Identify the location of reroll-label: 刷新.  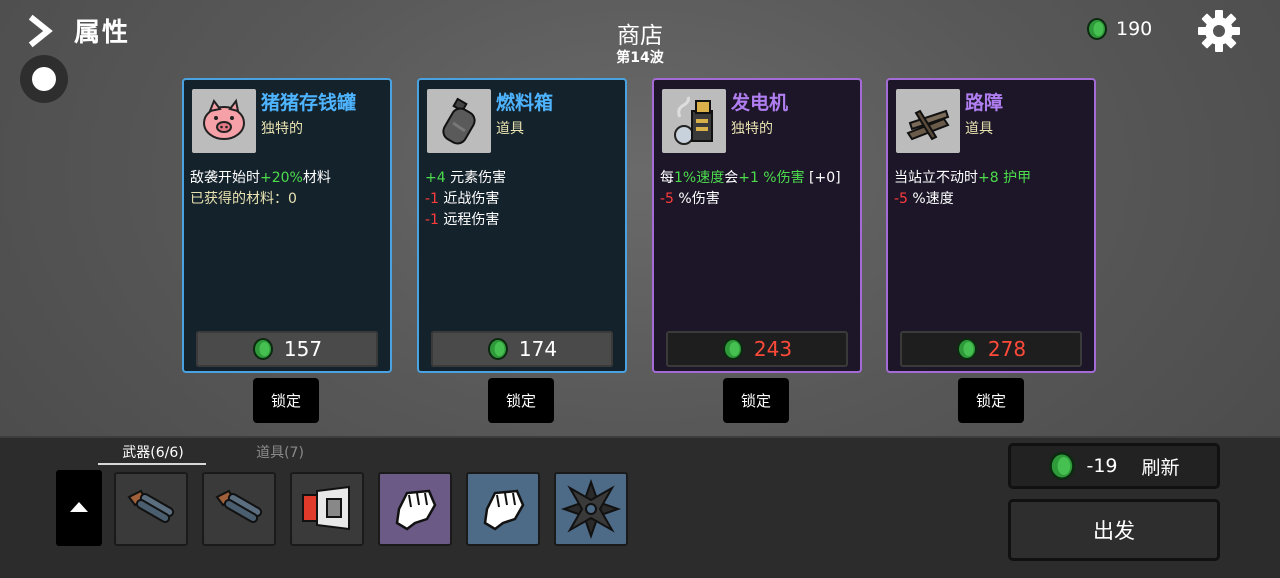
(1160, 467).